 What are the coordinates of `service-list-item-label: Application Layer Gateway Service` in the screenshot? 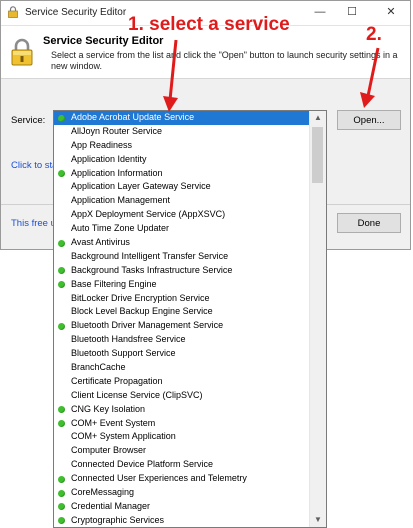 It's located at (141, 186).